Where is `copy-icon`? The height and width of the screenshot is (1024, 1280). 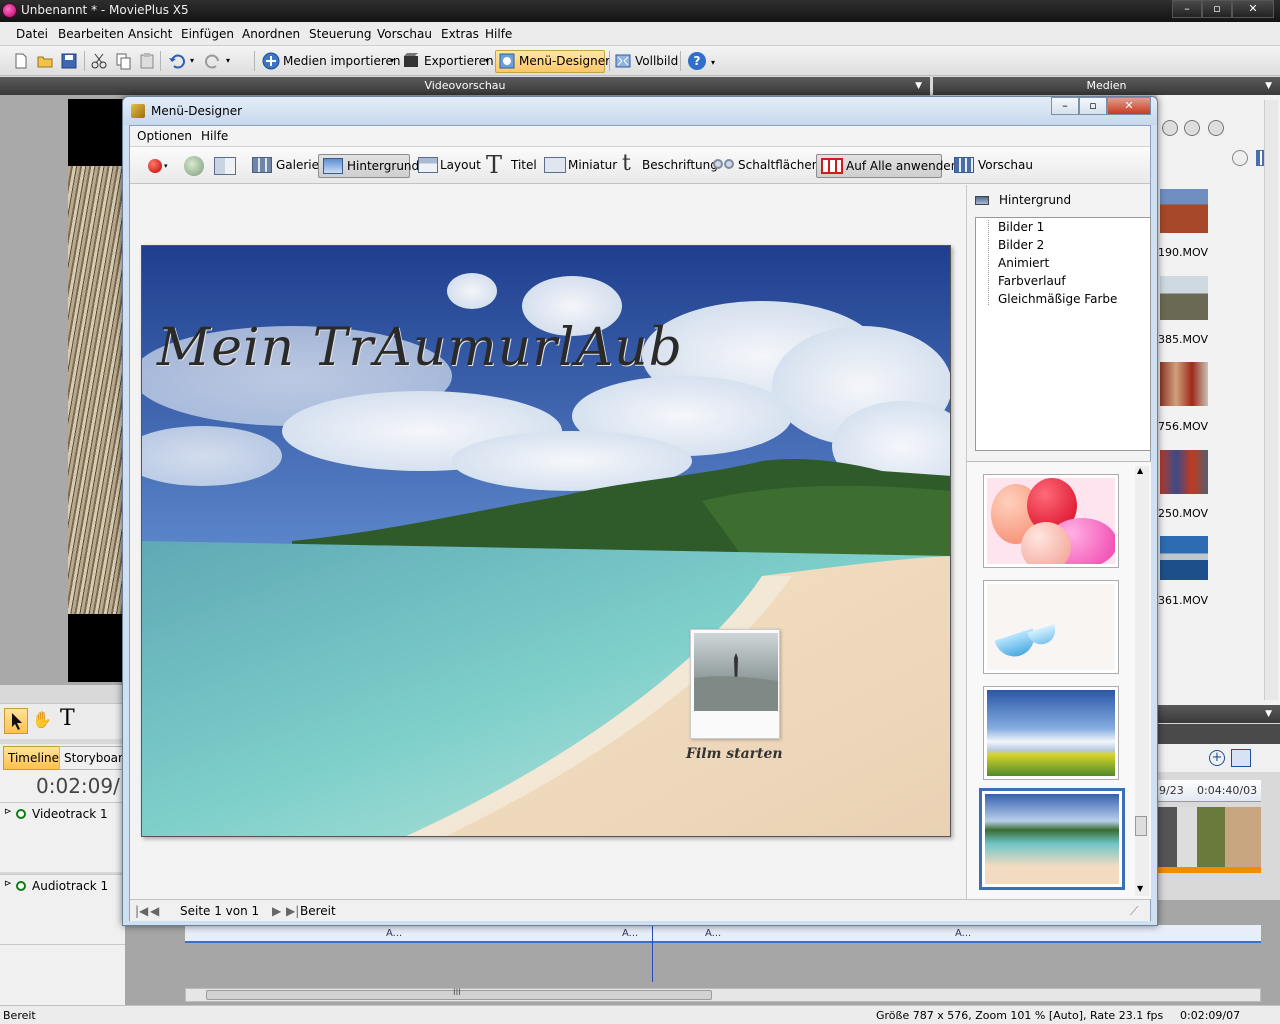 copy-icon is located at coordinates (123, 61).